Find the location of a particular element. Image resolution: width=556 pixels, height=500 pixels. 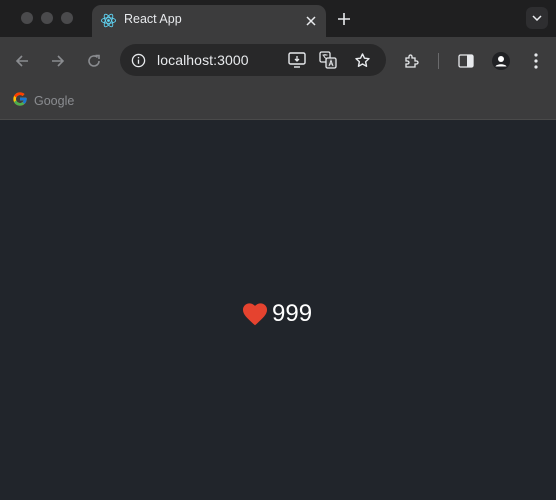

browser-toolbar: localhost:3000 is located at coordinates (278, 61).